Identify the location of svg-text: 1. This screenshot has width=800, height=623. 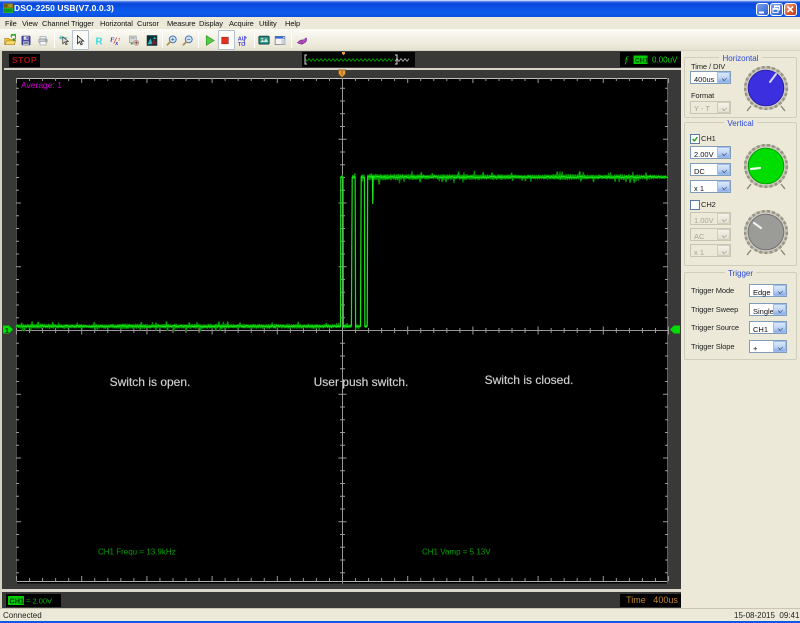
(7, 331).